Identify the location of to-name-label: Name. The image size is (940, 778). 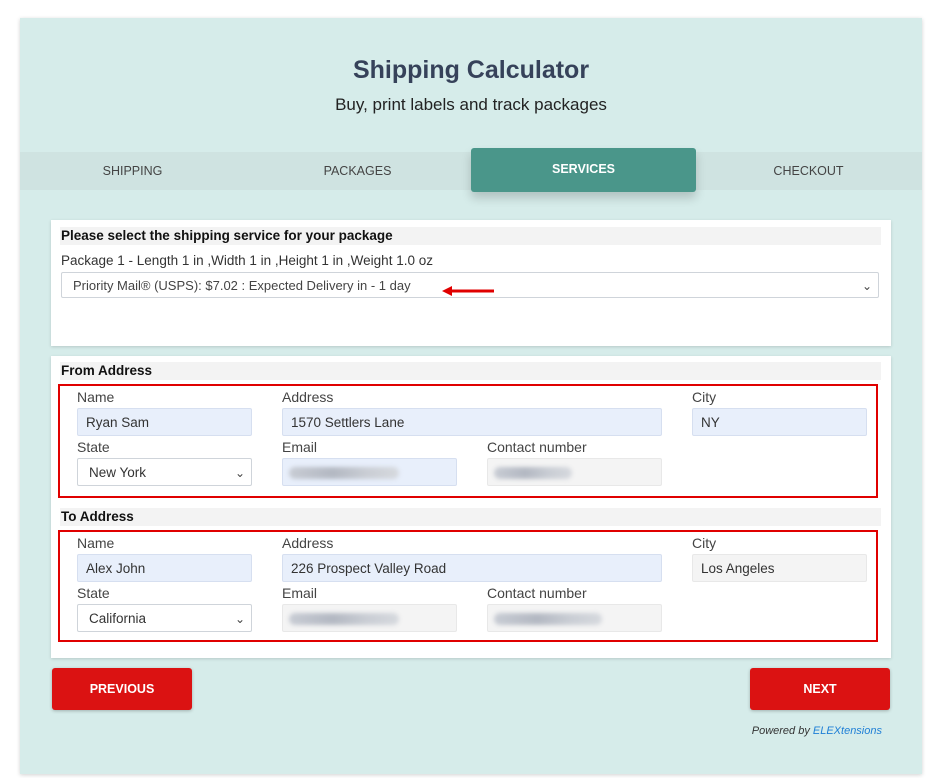
(96, 543).